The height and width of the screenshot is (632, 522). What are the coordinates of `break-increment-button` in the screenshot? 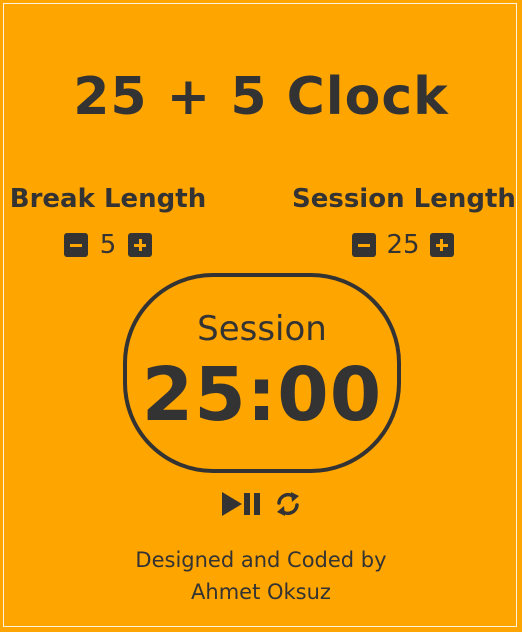 It's located at (140, 245).